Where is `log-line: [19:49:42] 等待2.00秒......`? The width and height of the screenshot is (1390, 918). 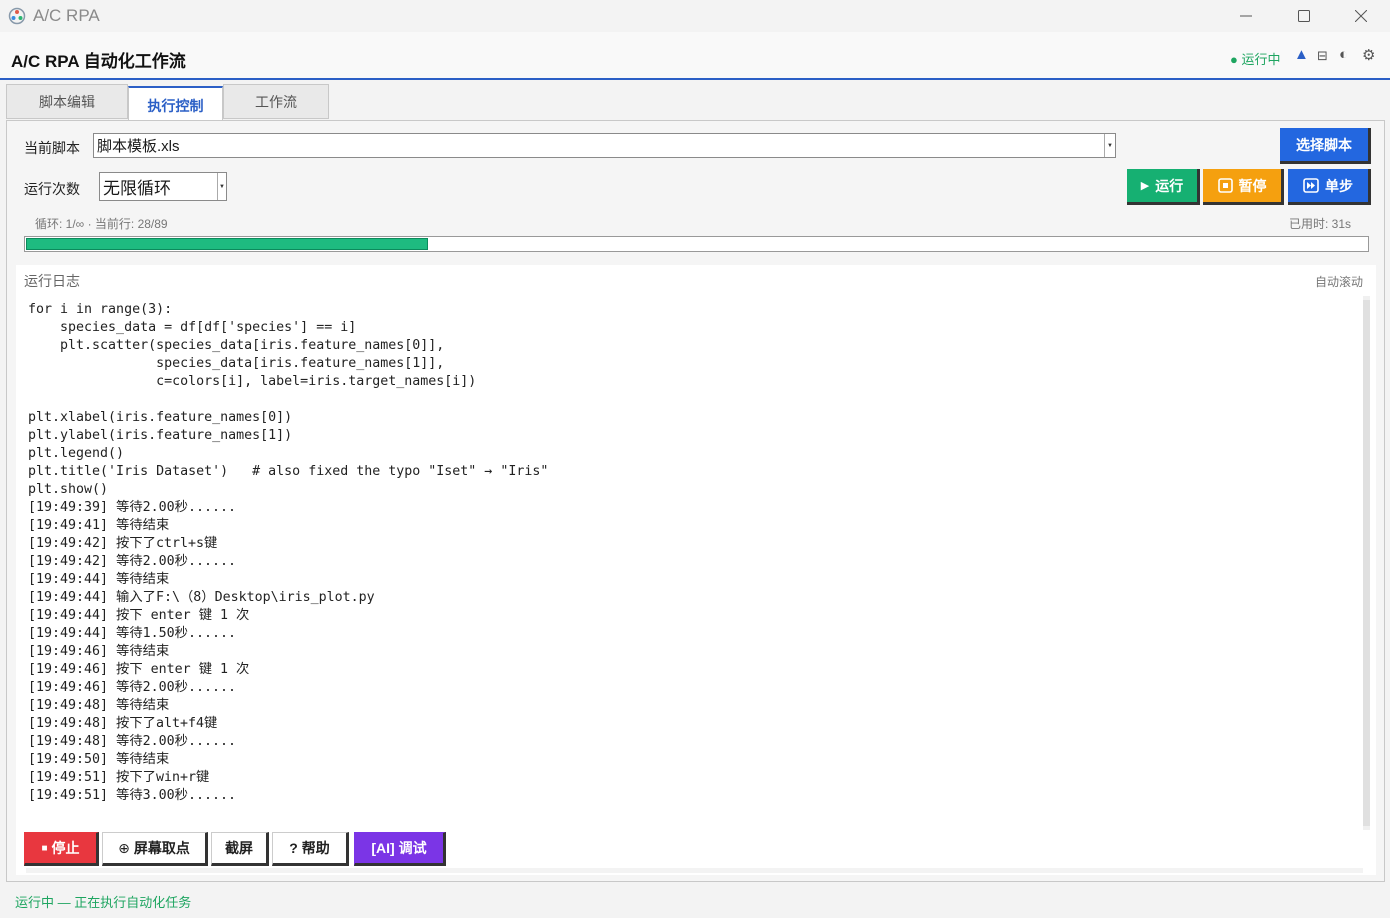 log-line: [19:49:42] 等待2.00秒...... is located at coordinates (132, 561).